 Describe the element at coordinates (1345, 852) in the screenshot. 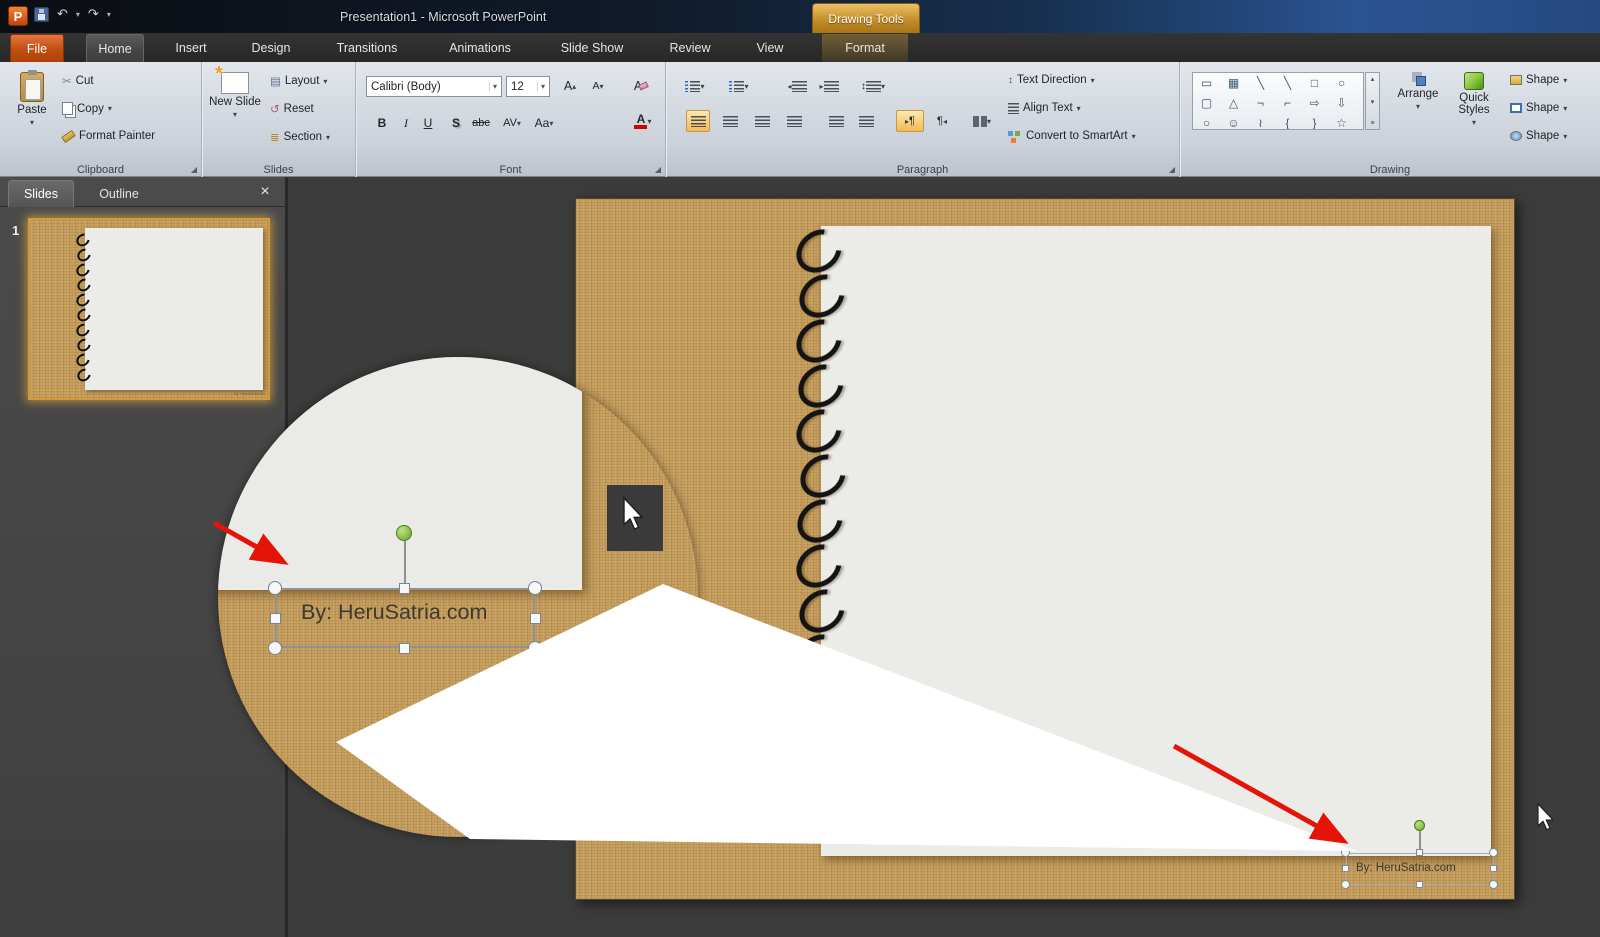

I see `corner-handle-nw` at that location.